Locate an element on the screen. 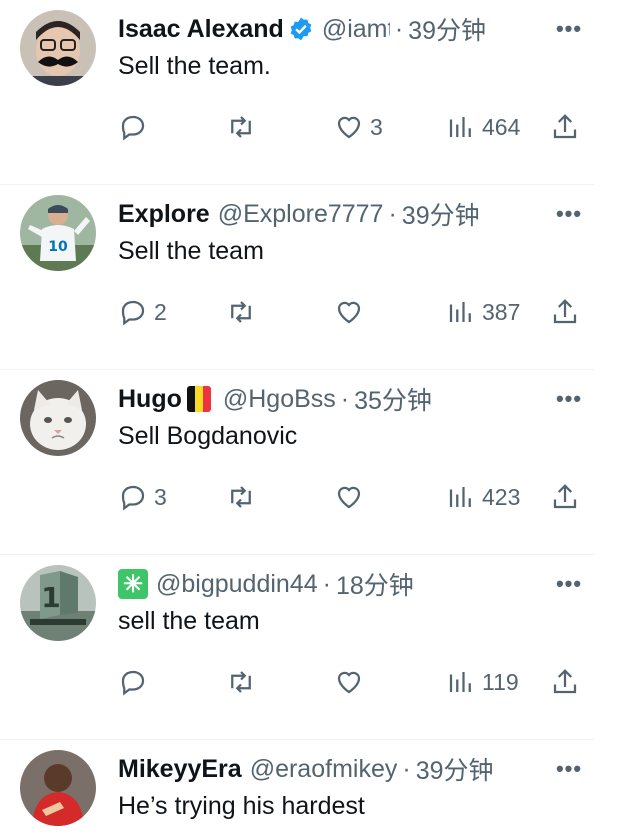 The height and width of the screenshot is (834, 623). display-name: Explore is located at coordinates (164, 214).